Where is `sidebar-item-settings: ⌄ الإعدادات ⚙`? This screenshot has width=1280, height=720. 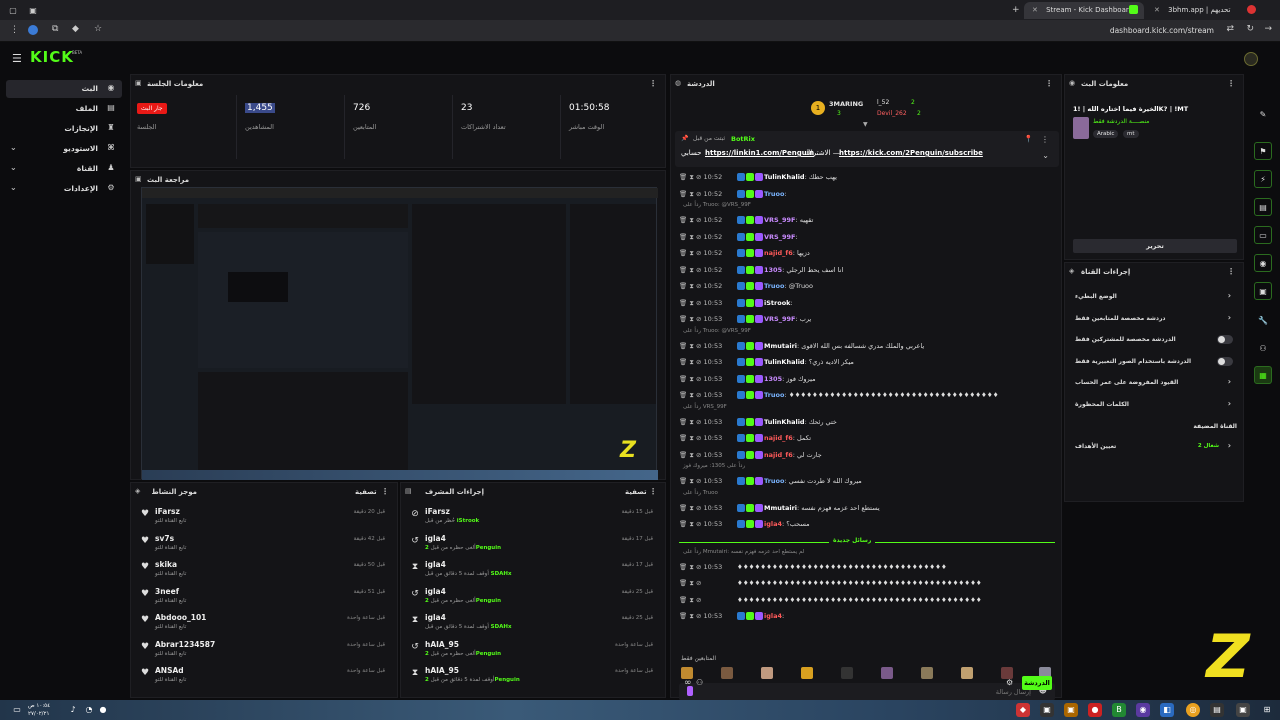
sidebar-item-settings: ⌄ الإعدادات ⚙ is located at coordinates (64, 189).